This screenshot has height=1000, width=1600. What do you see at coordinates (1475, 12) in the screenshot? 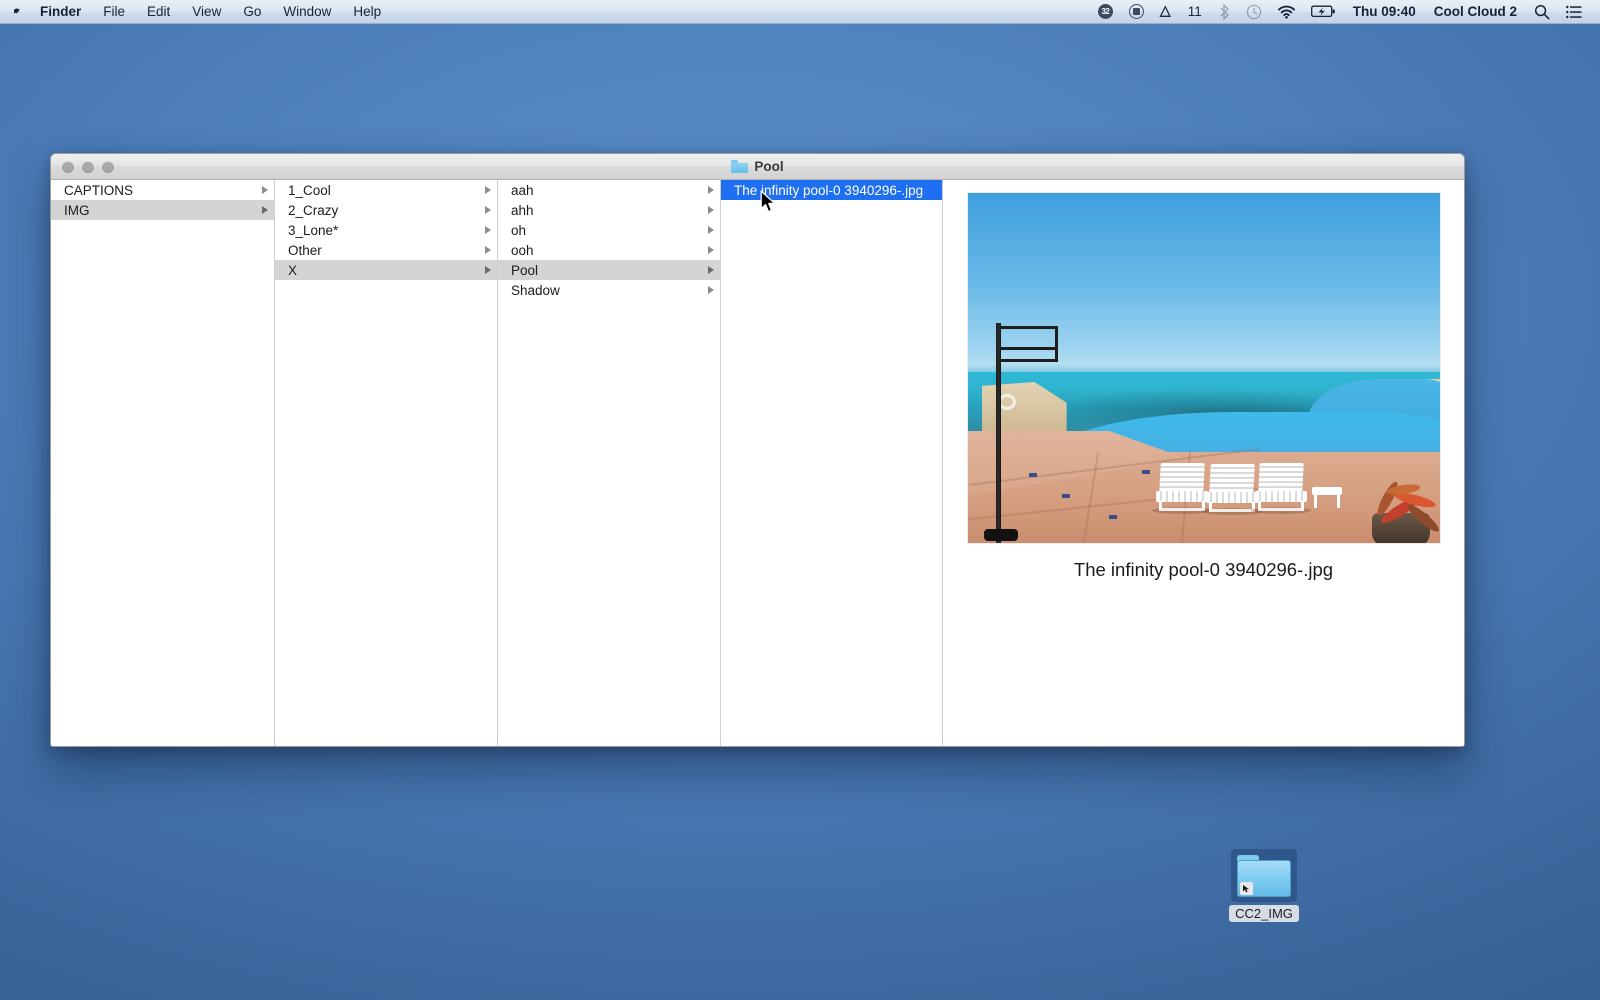
I see `menu-user-name: Cool Cloud 2` at bounding box center [1475, 12].